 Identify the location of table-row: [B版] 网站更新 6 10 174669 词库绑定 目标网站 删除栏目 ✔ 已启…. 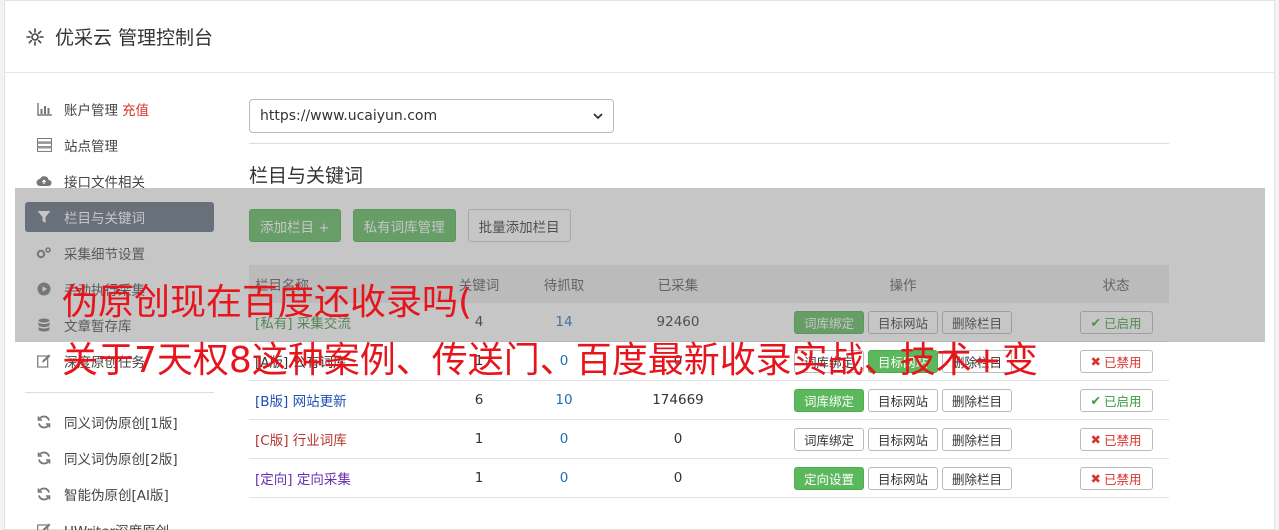
(709, 400).